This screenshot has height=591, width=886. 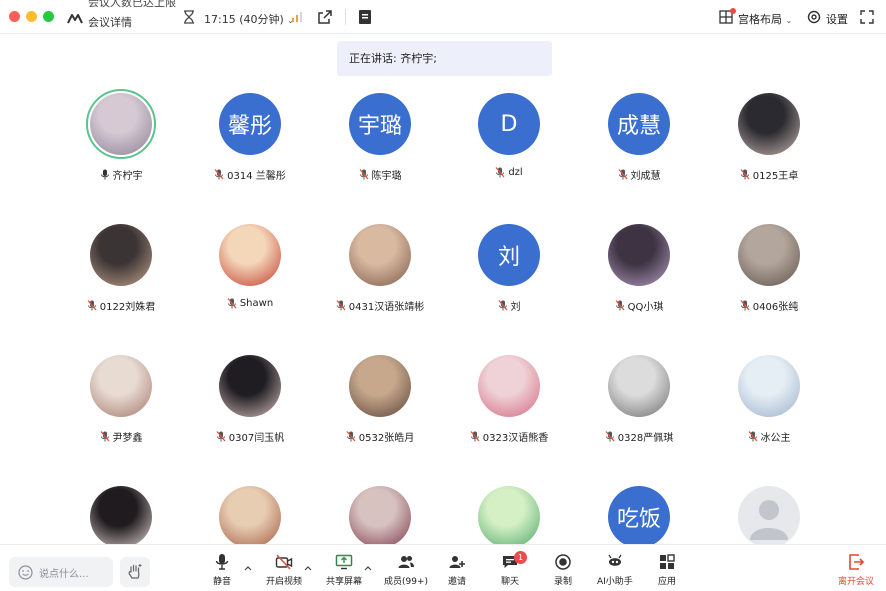 I want to click on ai-assistant-button: AI小助手, so click(x=615, y=572).